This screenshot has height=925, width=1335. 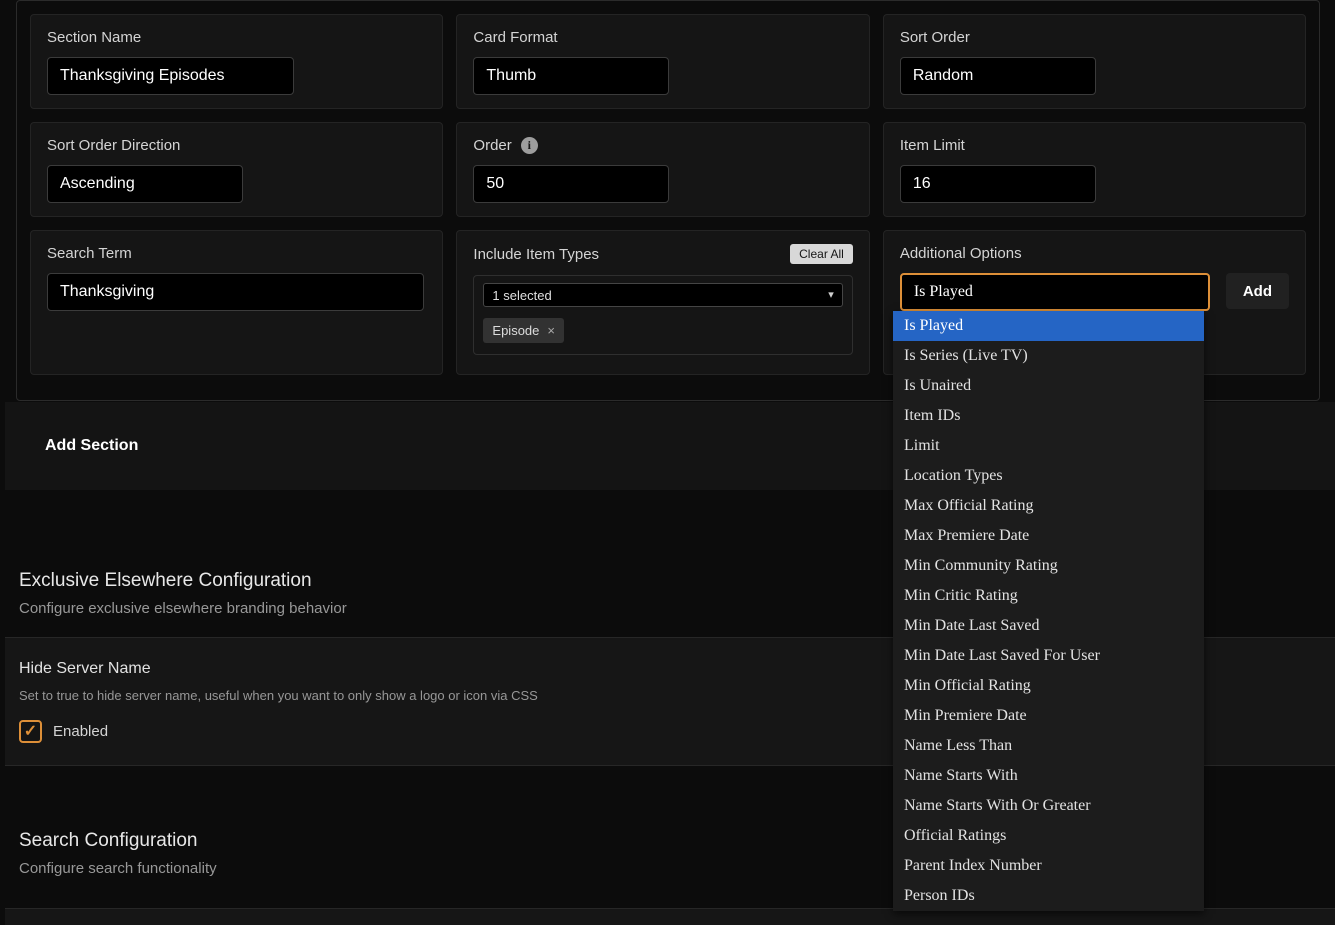 I want to click on card-format-label: Card Format, so click(x=515, y=37).